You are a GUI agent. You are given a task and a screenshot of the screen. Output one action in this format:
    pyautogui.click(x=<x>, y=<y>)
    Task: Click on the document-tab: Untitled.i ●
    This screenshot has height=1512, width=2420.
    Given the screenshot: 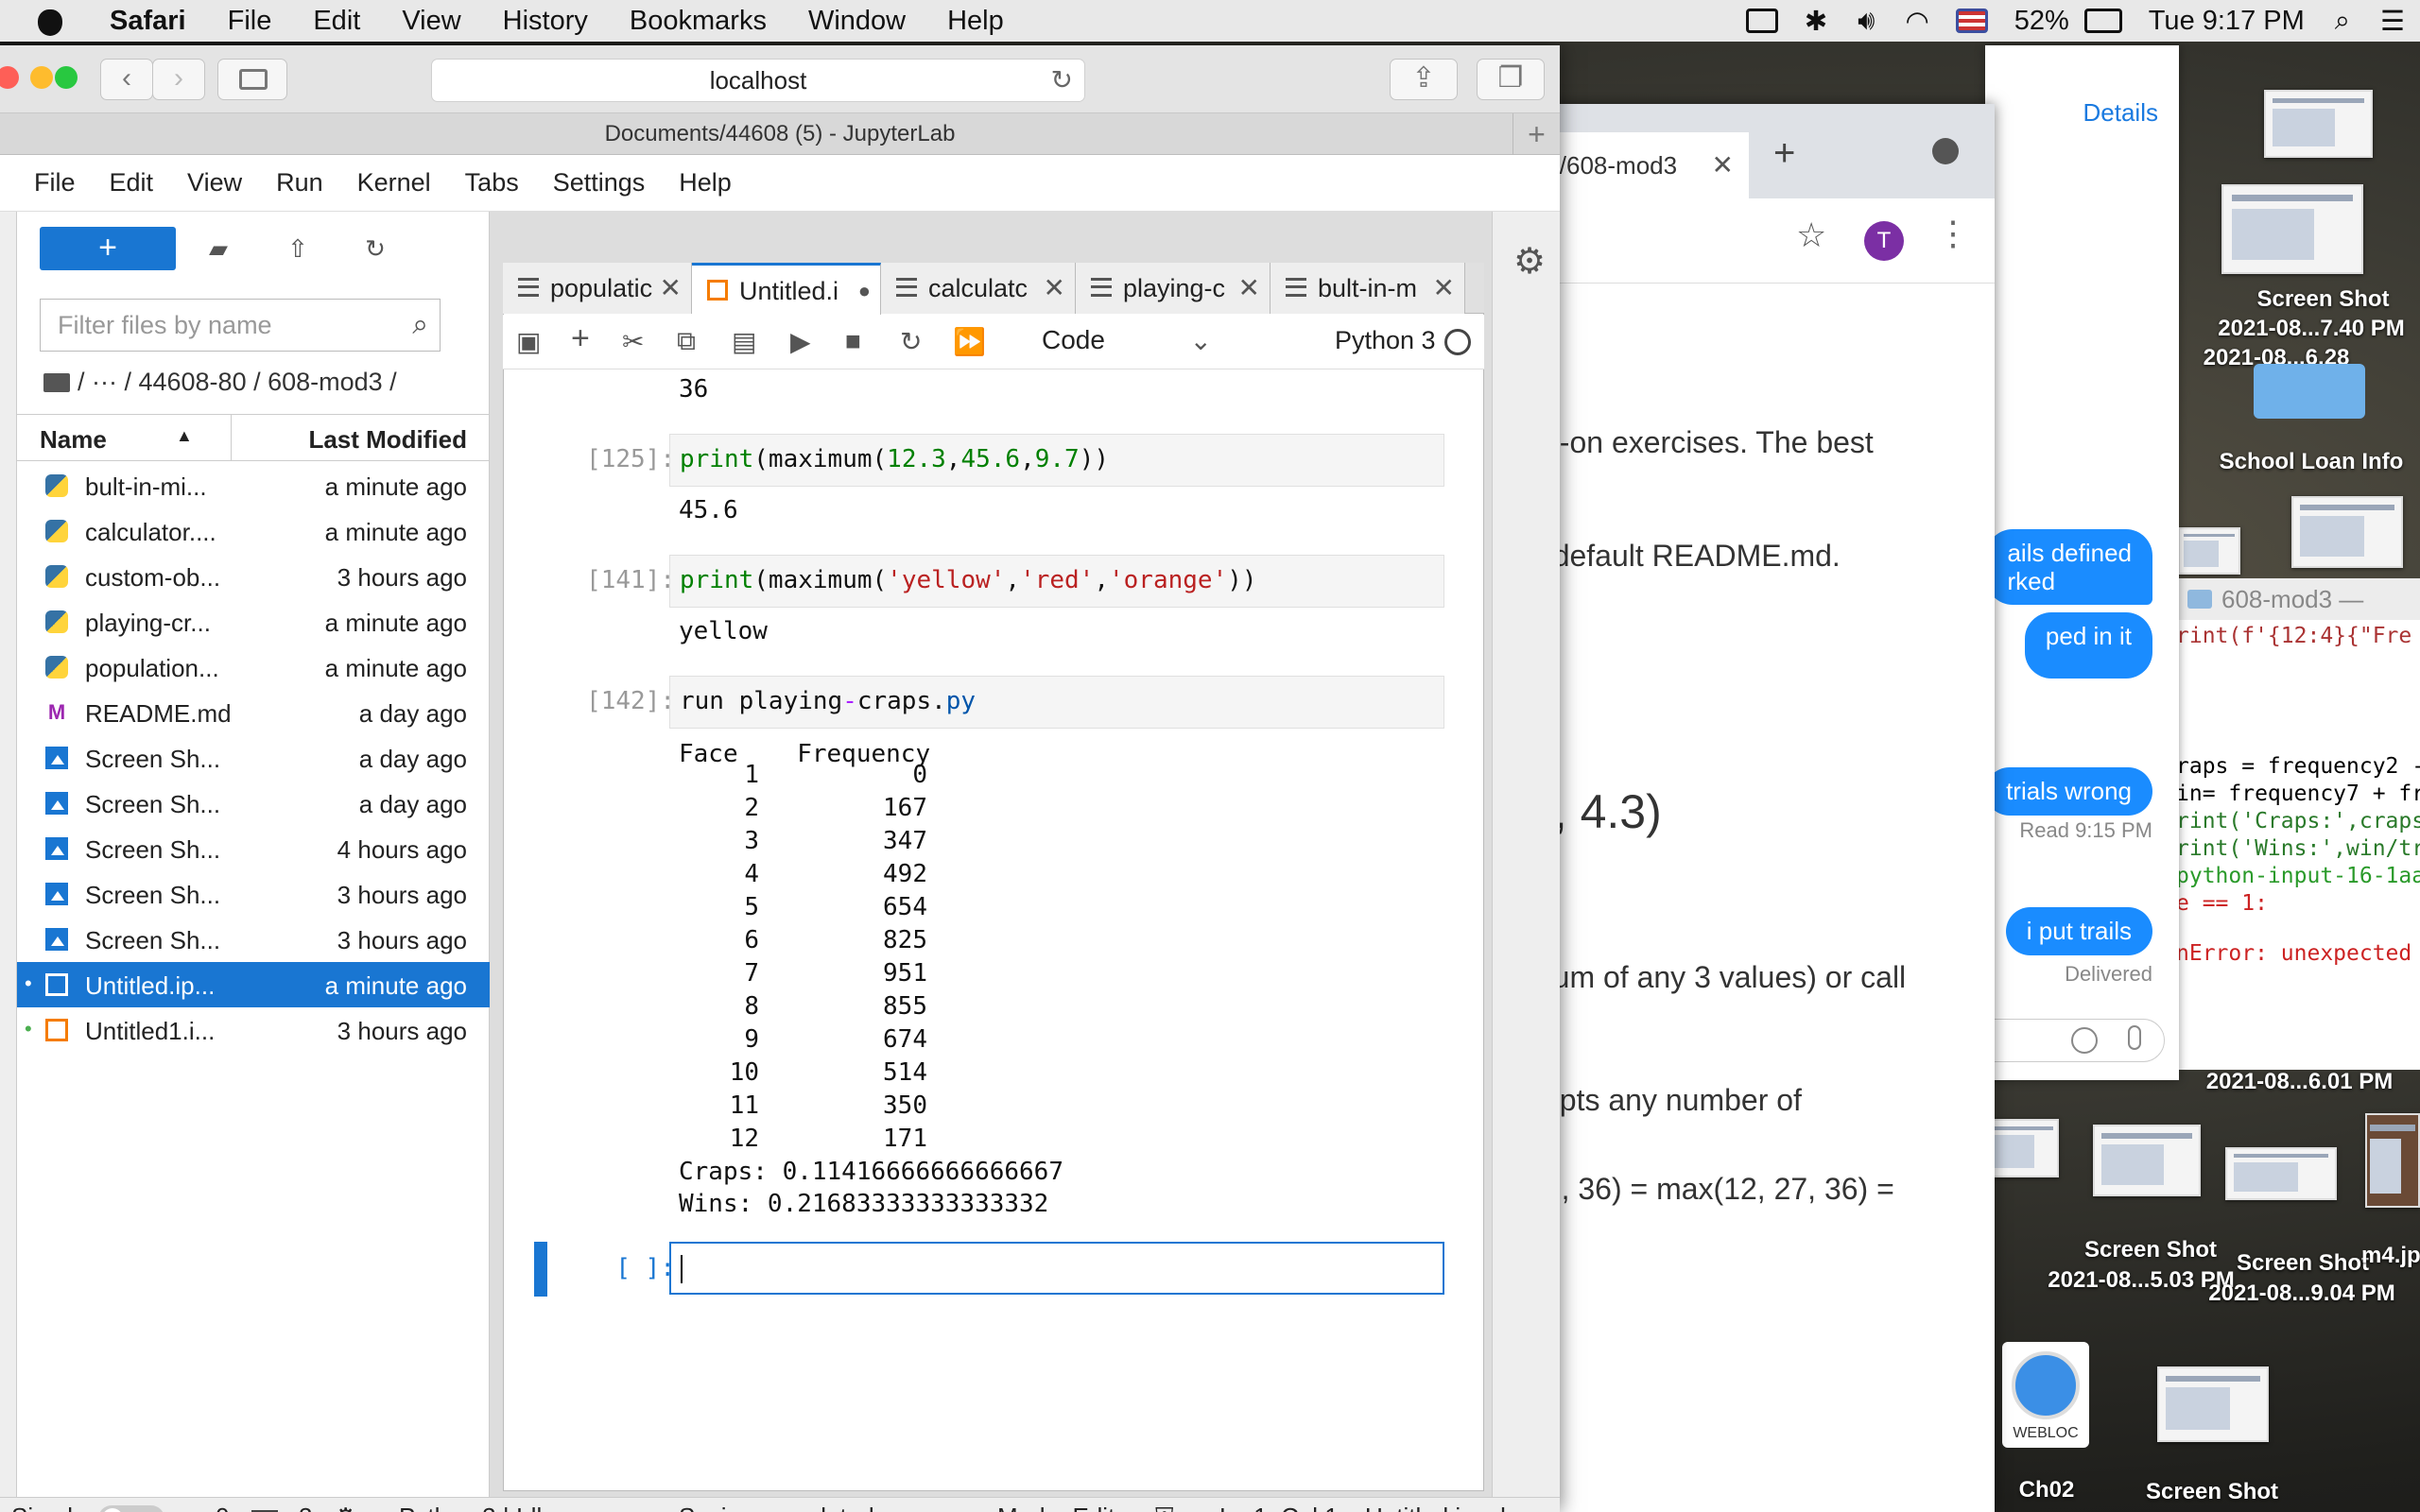 What is the action you would take?
    pyautogui.click(x=786, y=289)
    